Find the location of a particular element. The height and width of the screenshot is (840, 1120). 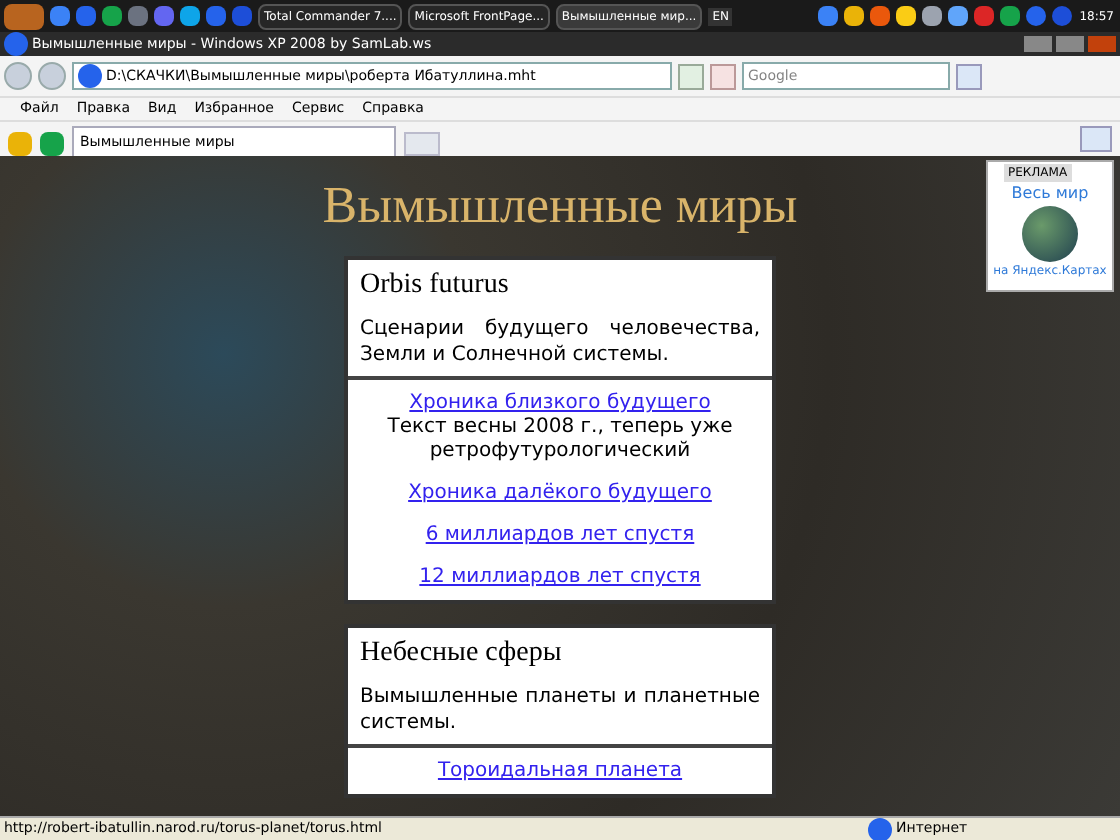

link-note: Текст весны 2008 г., теперь уже ретрофутурологический is located at coordinates (560, 440).